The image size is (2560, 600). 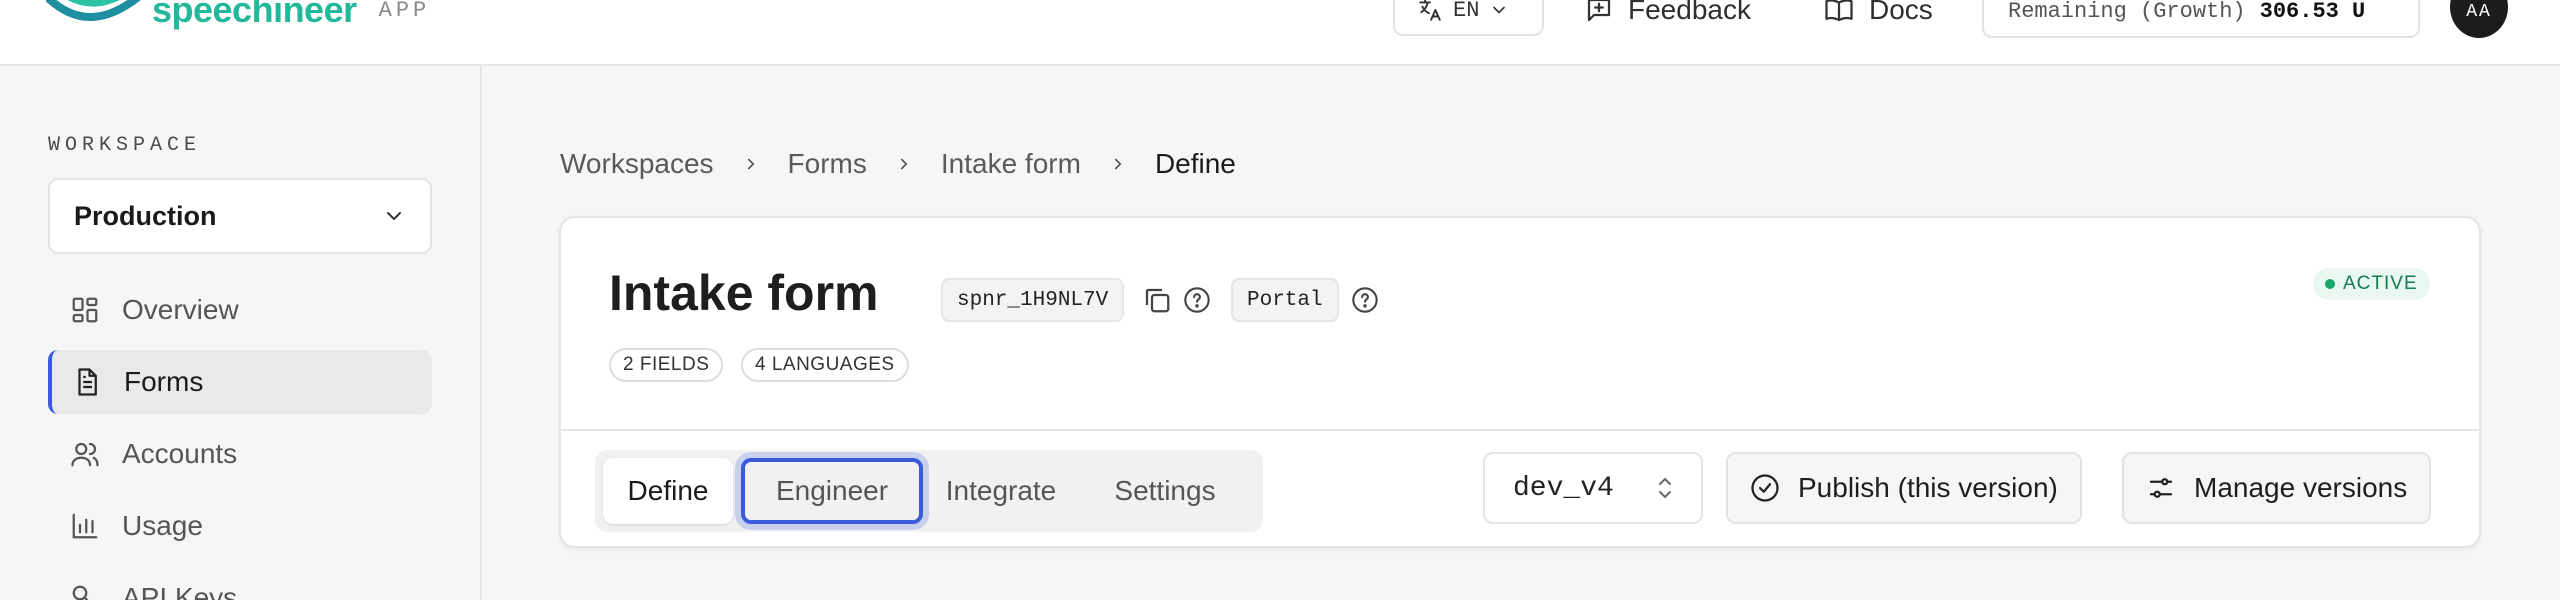 I want to click on breadcrumb: Workspaces Forms Intake form Define, so click(x=898, y=164).